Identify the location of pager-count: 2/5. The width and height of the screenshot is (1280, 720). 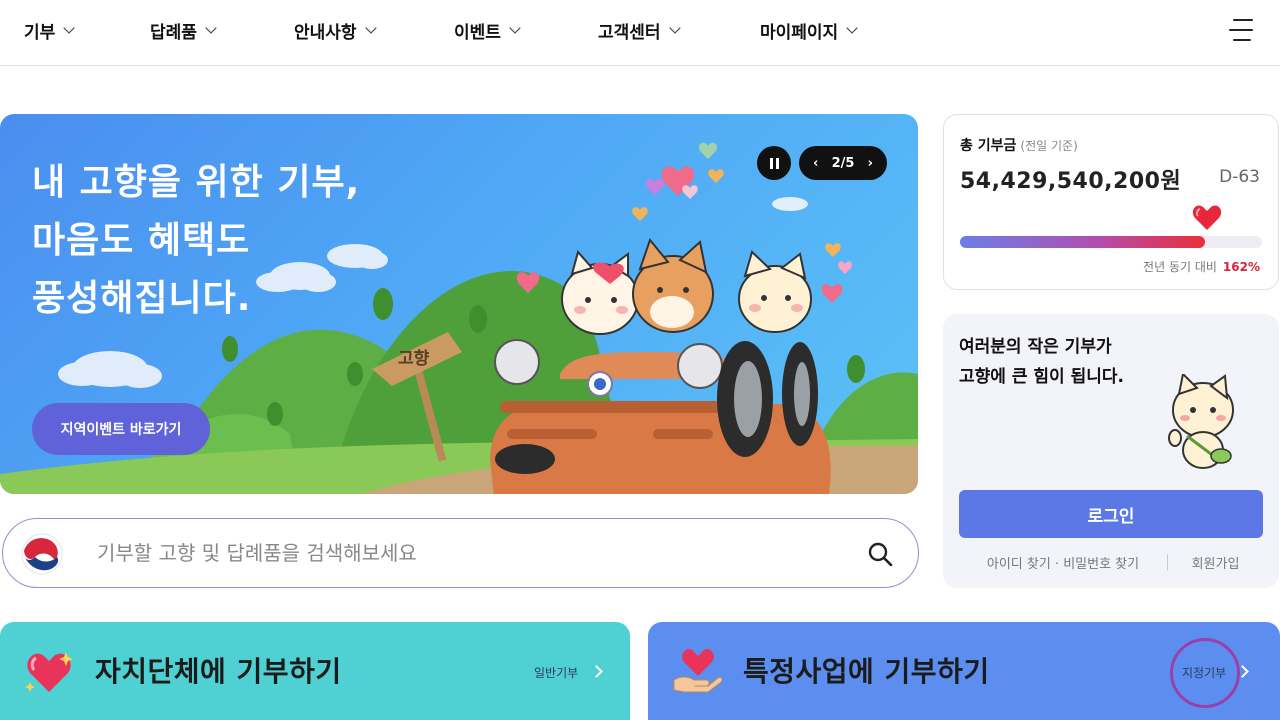
(843, 163).